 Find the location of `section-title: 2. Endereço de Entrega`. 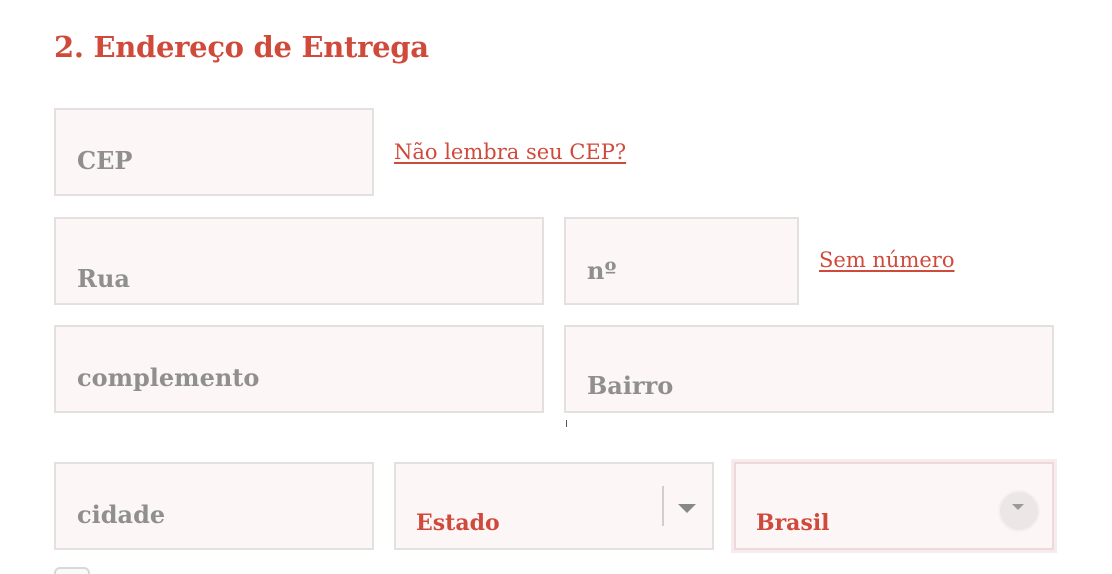

section-title: 2. Endereço de Entrega is located at coordinates (241, 47).